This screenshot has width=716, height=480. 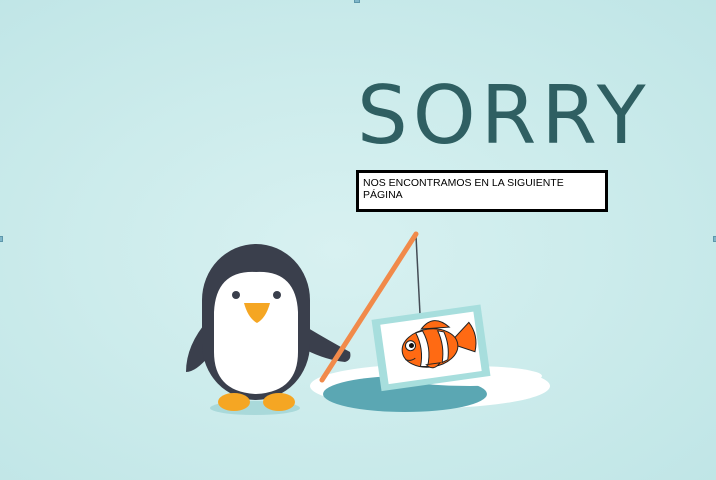 I want to click on fishing-line, so click(x=418, y=275).